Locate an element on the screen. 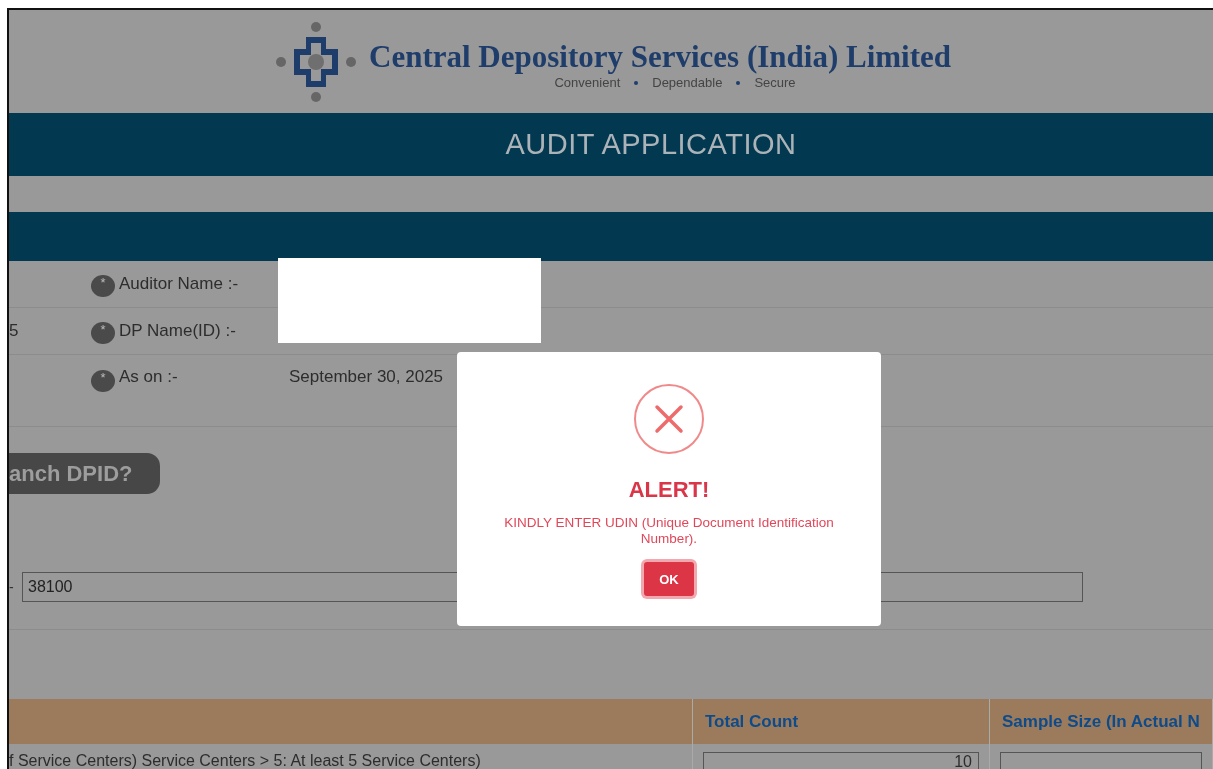 Image resolution: width=1213 pixels, height=769 pixels. page-title: AUDIT APPLICATION is located at coordinates (651, 144).